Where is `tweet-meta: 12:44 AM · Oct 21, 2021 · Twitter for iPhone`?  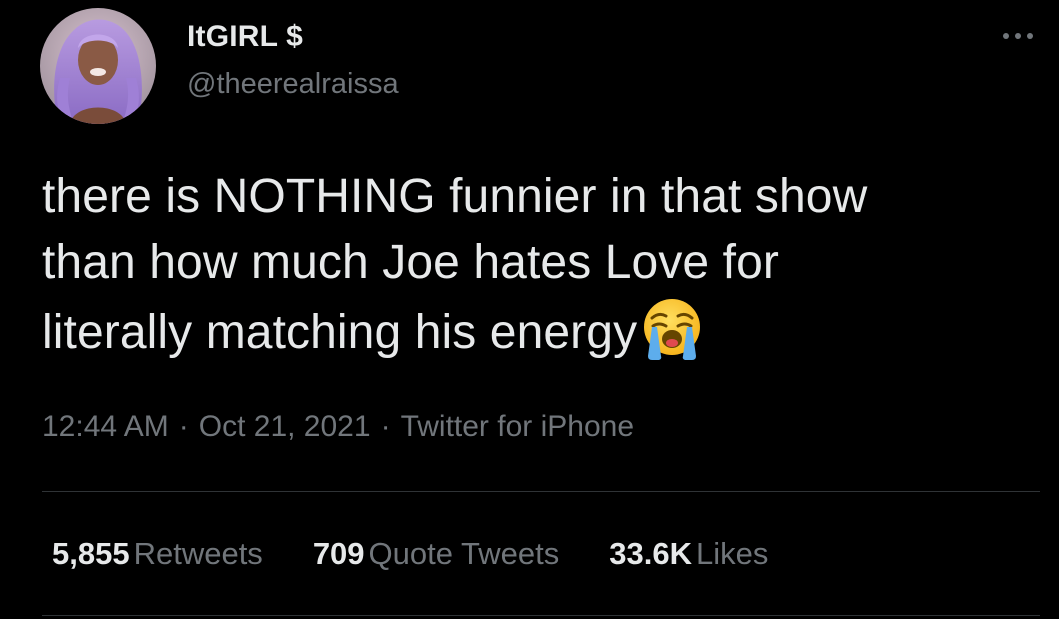
tweet-meta: 12:44 AM · Oct 21, 2021 · Twitter for iPhone is located at coordinates (338, 427).